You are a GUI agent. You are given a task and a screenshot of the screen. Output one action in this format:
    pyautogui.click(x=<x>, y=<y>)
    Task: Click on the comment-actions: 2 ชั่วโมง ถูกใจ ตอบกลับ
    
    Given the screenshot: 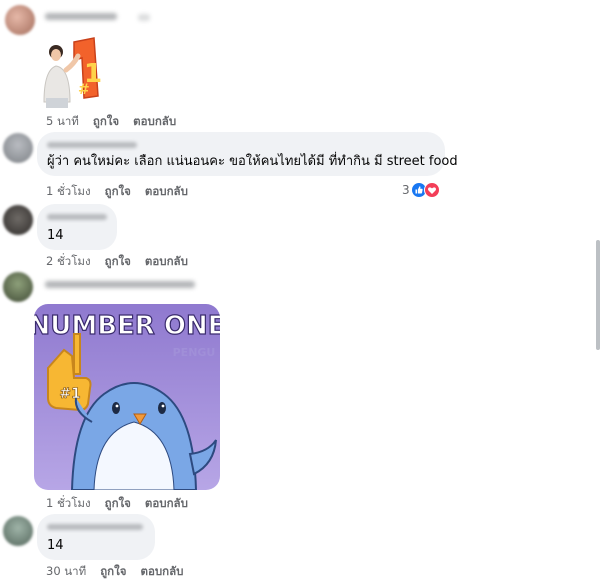 What is the action you would take?
    pyautogui.click(x=117, y=262)
    